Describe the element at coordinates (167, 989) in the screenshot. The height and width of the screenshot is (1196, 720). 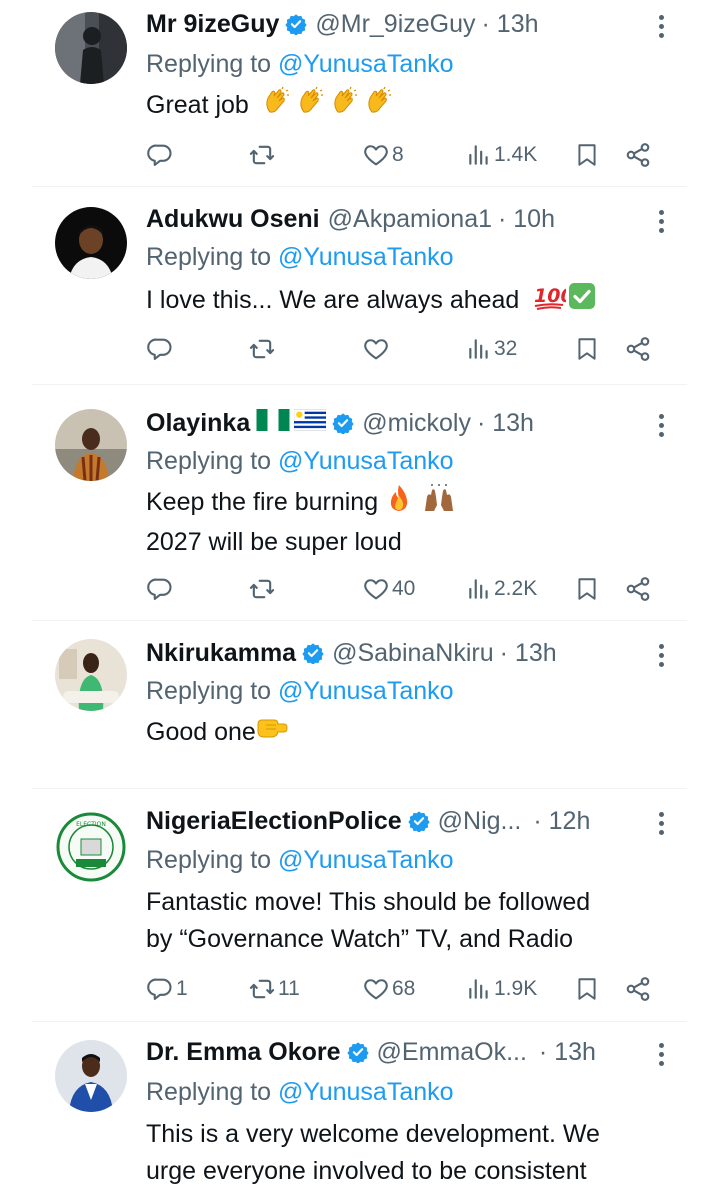
I see `reply-button: 1` at that location.